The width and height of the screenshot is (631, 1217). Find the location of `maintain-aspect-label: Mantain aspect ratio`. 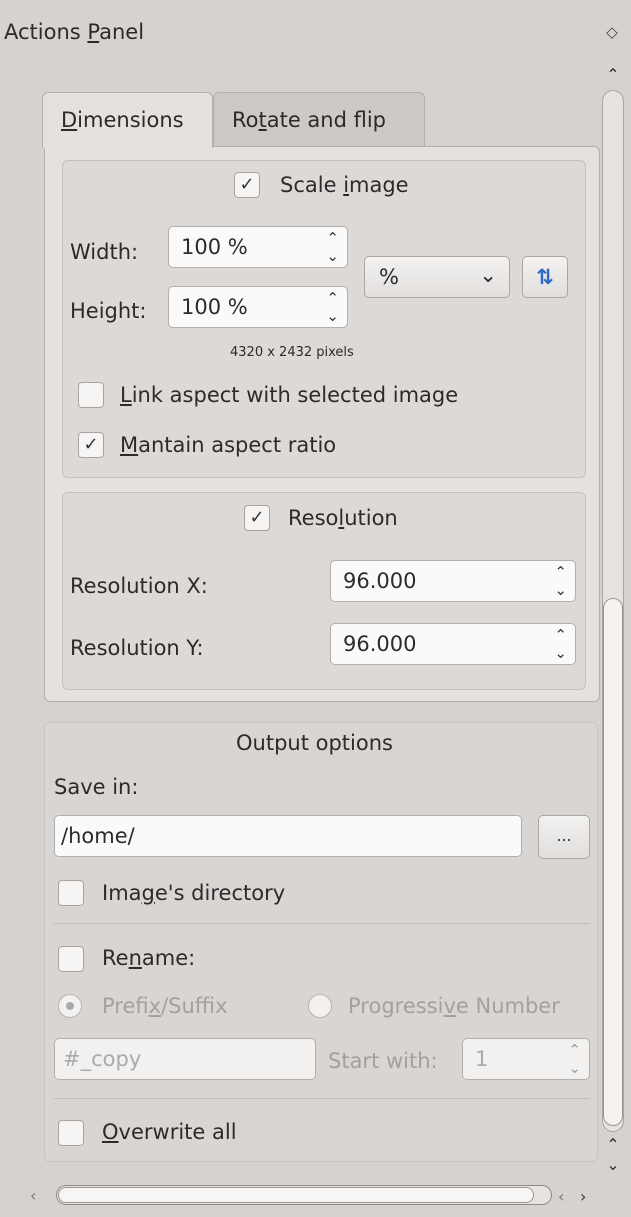

maintain-aspect-label: Mantain aspect ratio is located at coordinates (228, 445).